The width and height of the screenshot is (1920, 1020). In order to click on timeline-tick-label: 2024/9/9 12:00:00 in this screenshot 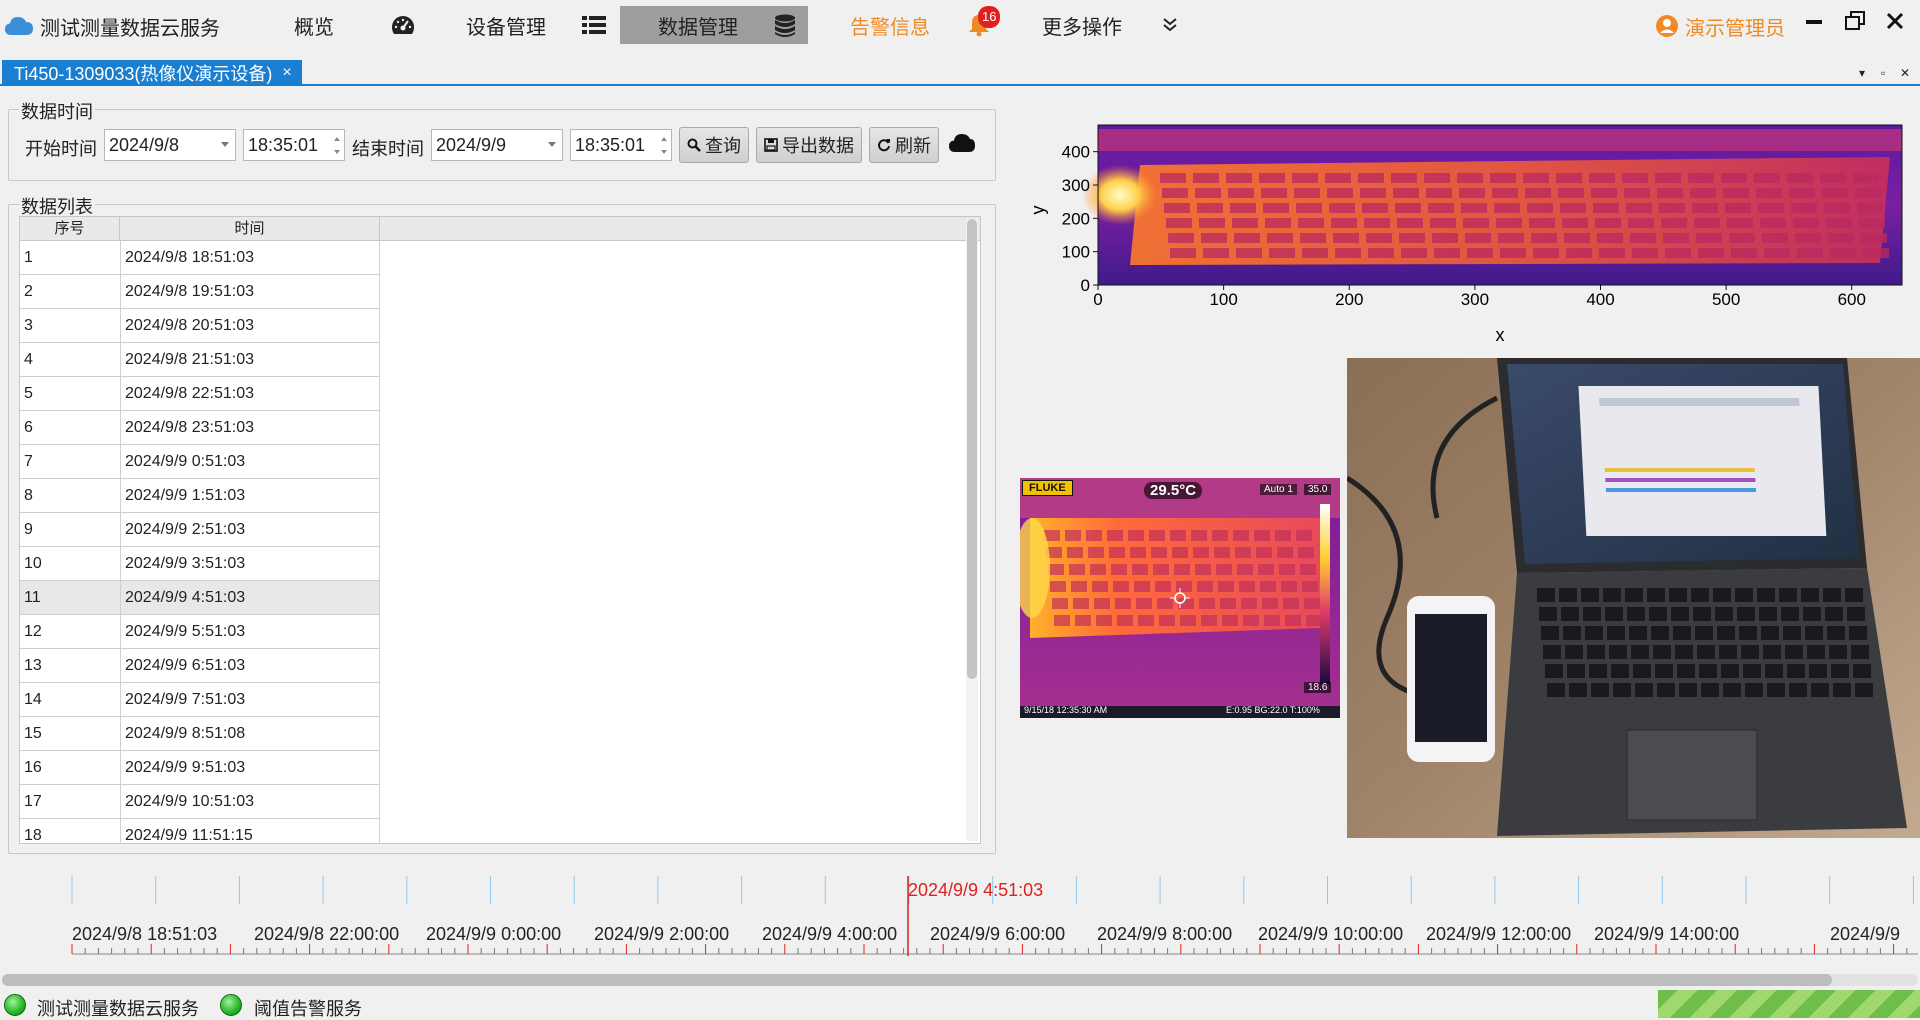, I will do `click(1499, 934)`.